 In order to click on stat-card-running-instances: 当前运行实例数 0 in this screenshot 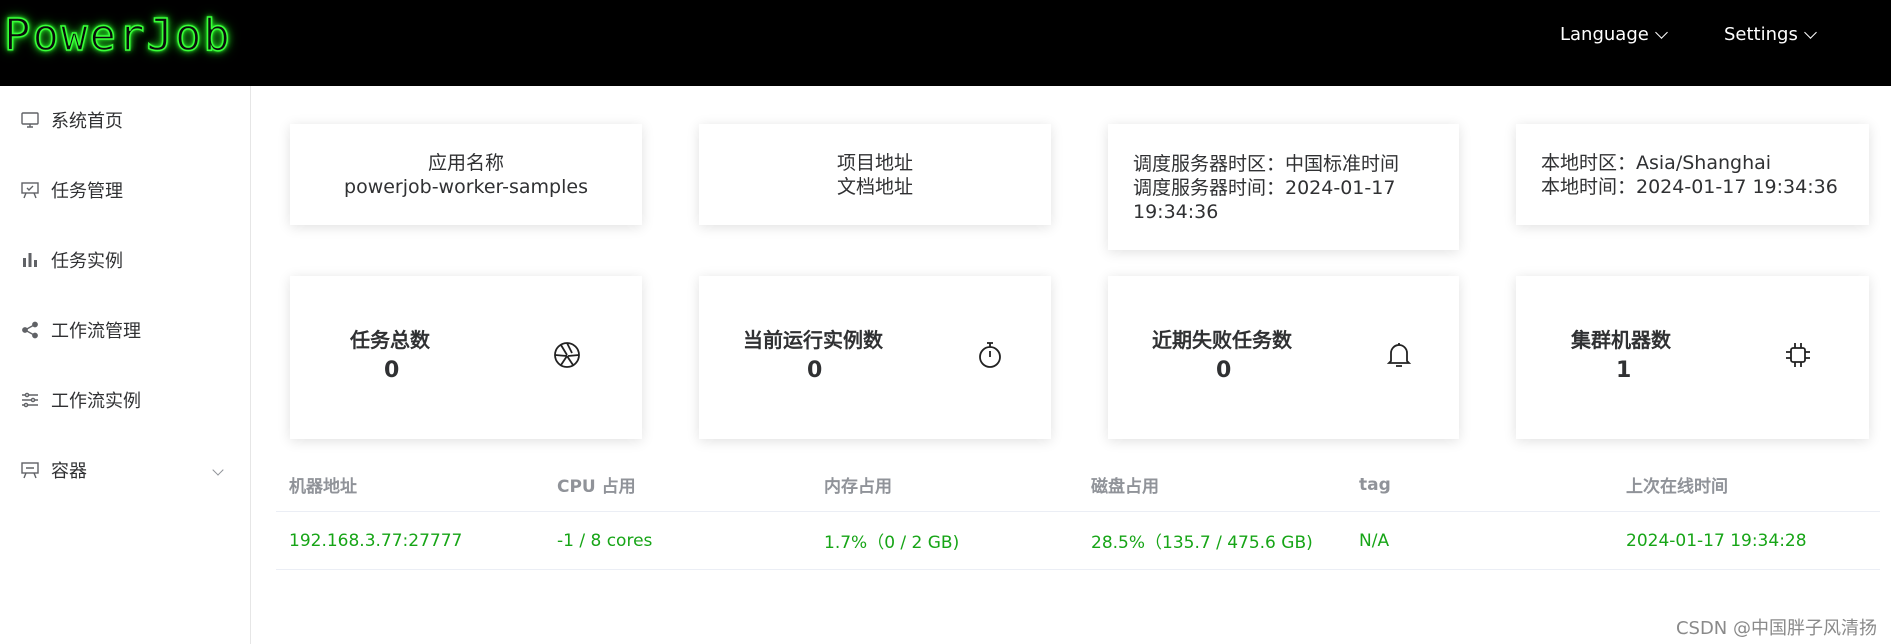, I will do `click(875, 357)`.